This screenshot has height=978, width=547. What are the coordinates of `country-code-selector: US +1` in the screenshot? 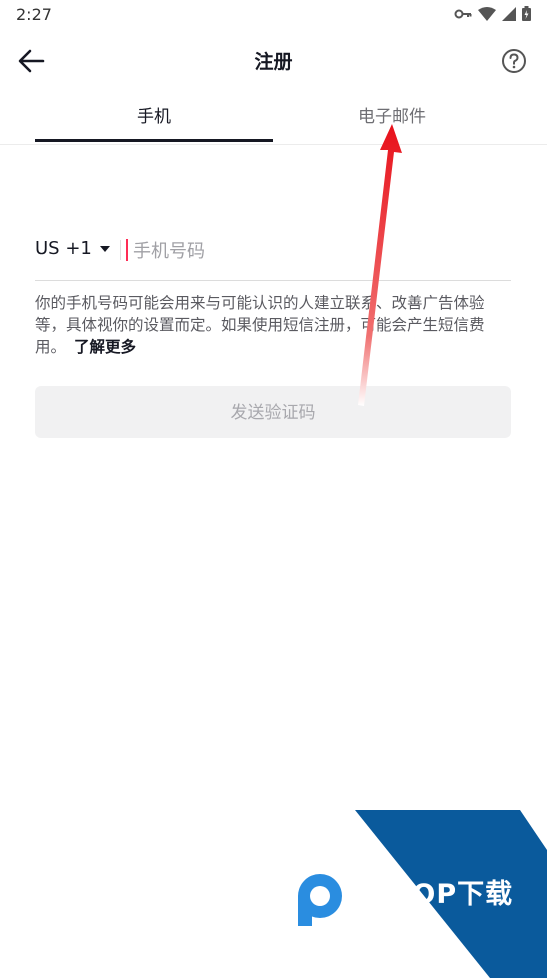 It's located at (72, 248).